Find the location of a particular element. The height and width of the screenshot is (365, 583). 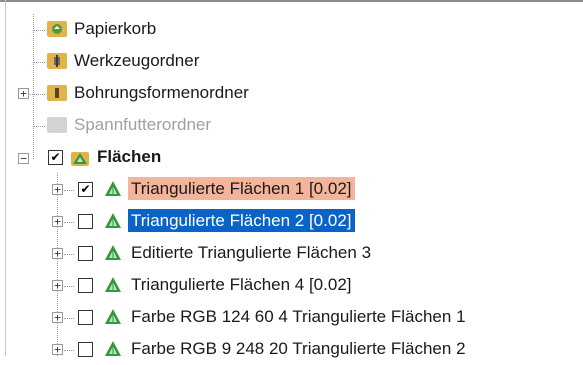

tree-item-papierkorb: Papierkorb is located at coordinates (291, 29).